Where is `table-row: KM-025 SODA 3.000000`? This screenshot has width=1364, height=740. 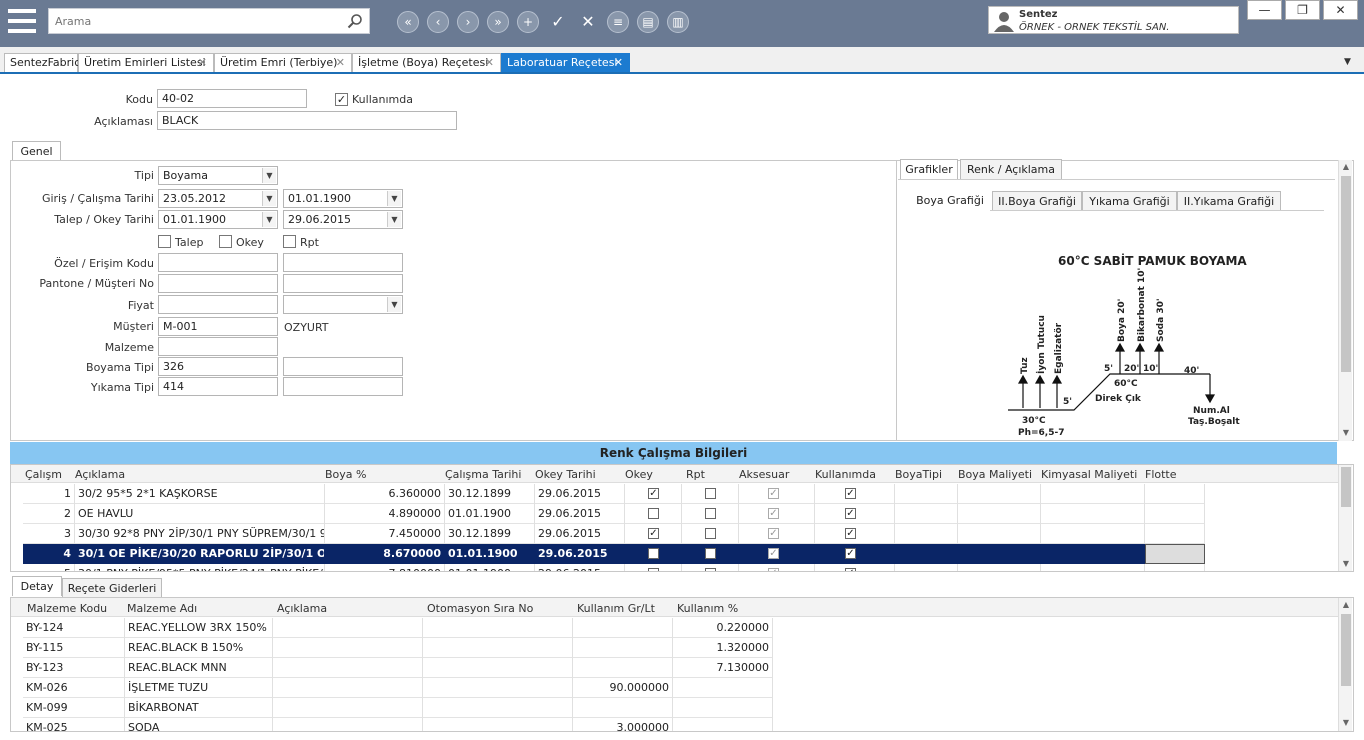 table-row: KM-025 SODA 3.000000 is located at coordinates (680, 724).